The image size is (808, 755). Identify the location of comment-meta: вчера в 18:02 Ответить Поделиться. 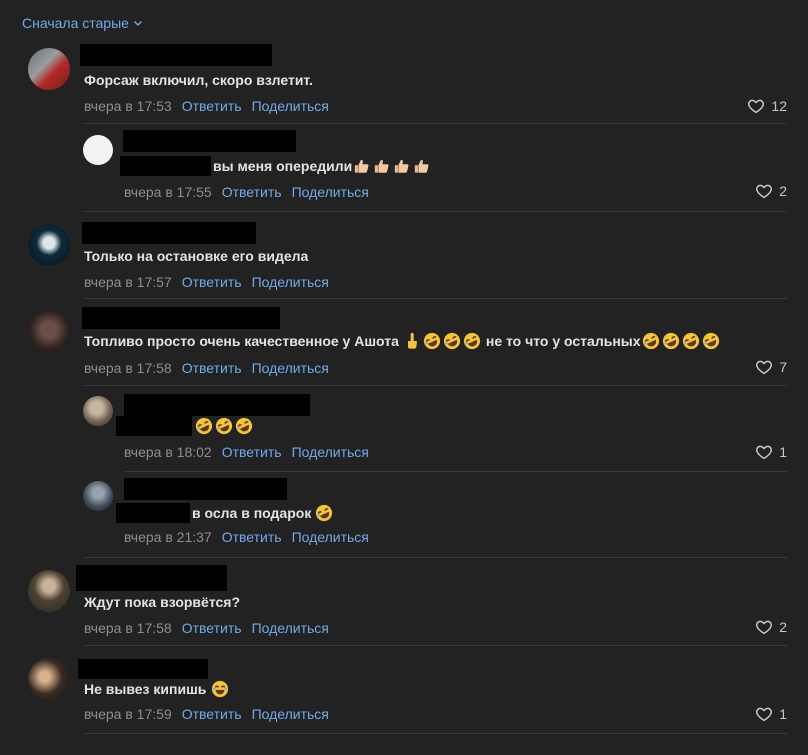
(246, 452).